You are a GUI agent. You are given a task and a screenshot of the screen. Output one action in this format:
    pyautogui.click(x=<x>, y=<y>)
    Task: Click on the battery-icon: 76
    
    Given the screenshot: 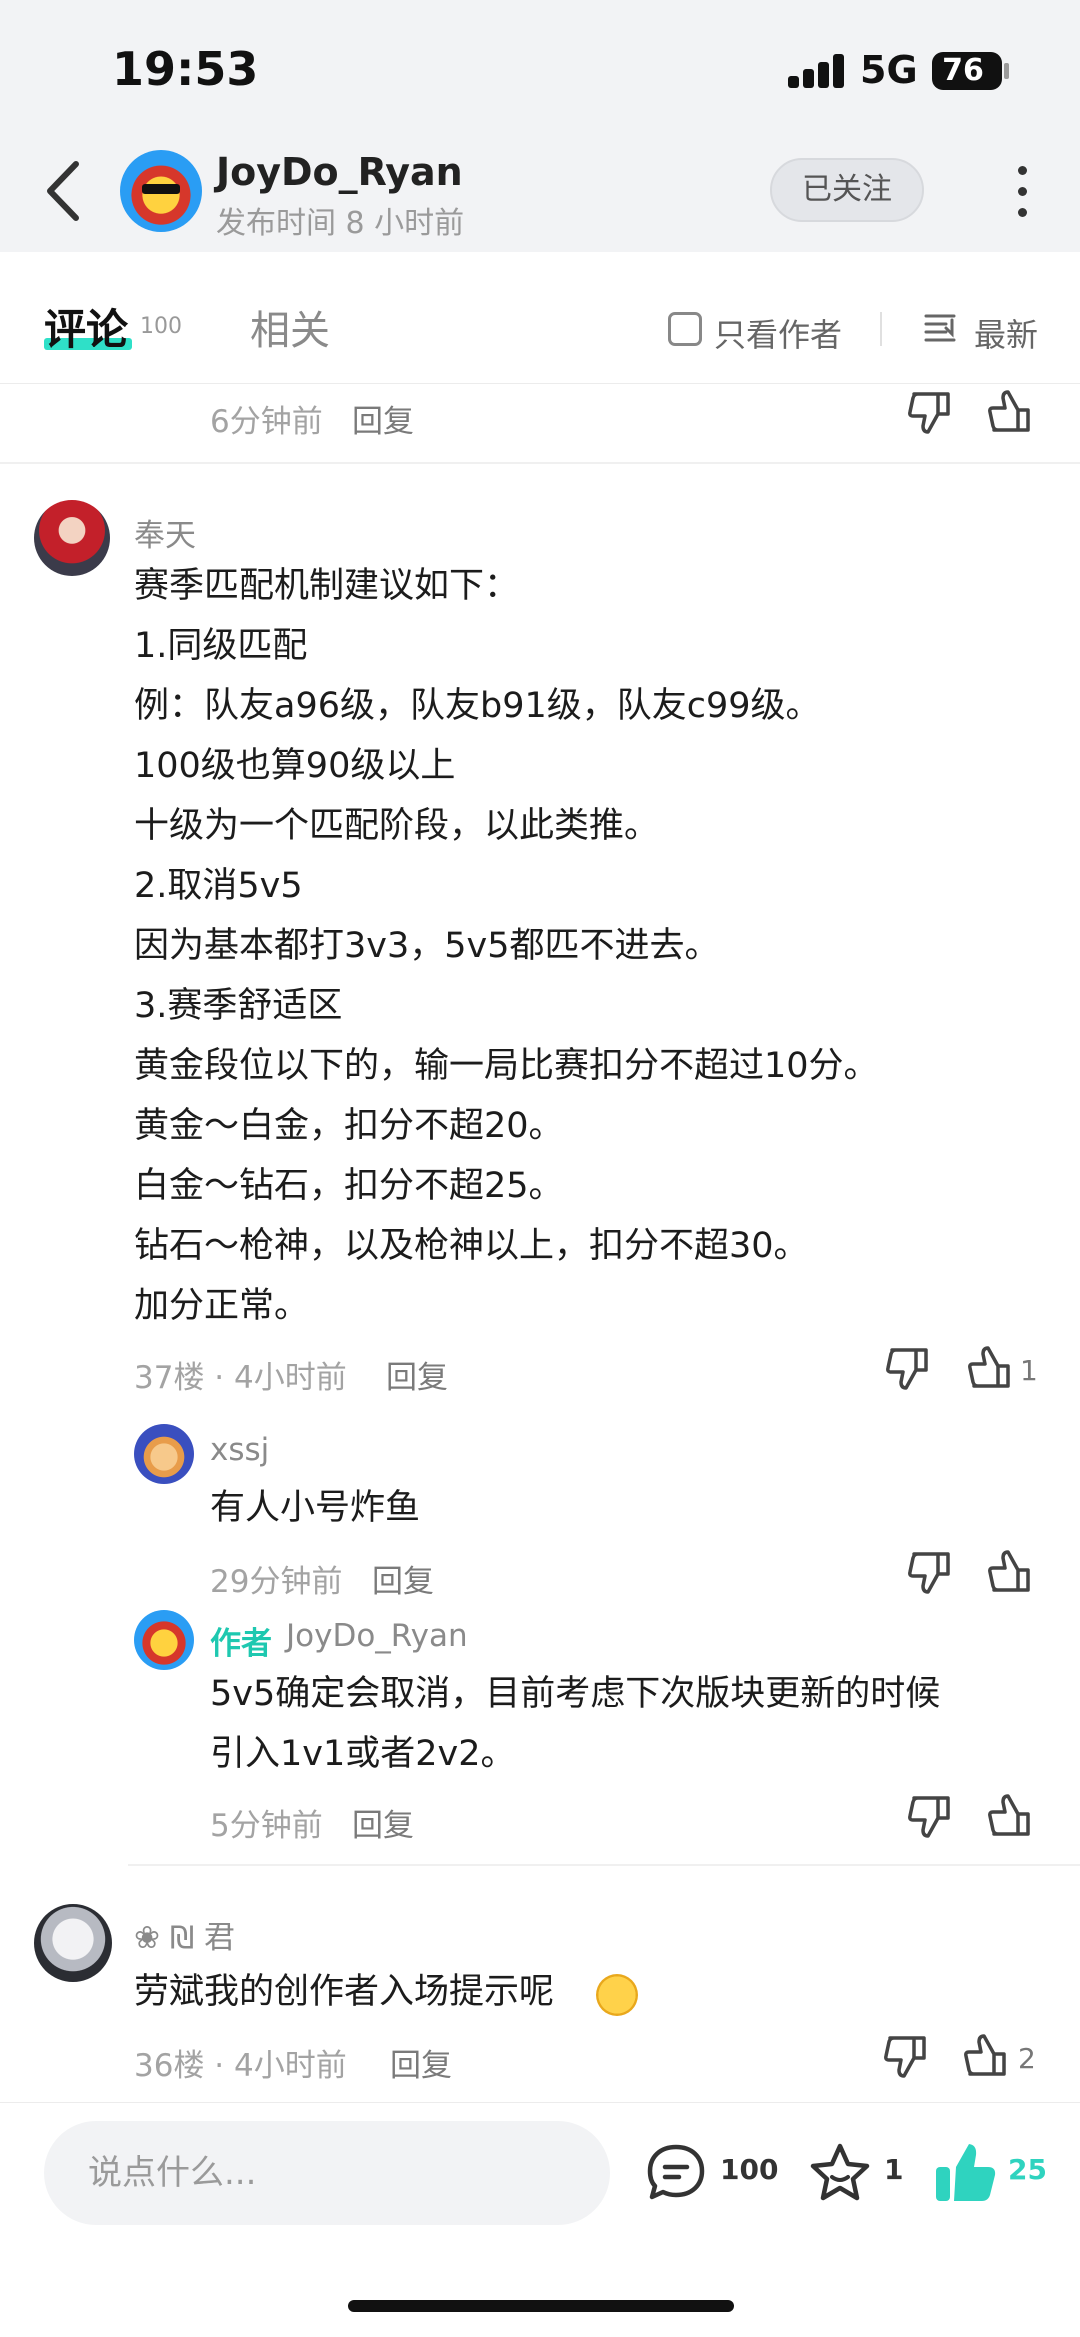 What is the action you would take?
    pyautogui.click(x=967, y=71)
    